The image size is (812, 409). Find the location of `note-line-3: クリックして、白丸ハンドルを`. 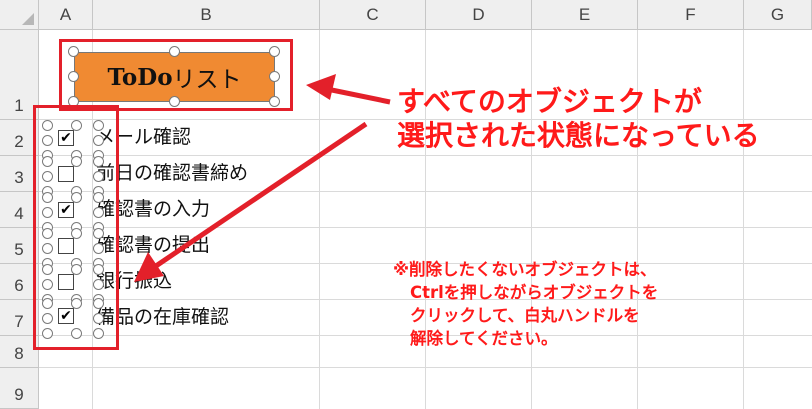

note-line-3: クリックして、白丸ハンドルを is located at coordinates (525, 315).